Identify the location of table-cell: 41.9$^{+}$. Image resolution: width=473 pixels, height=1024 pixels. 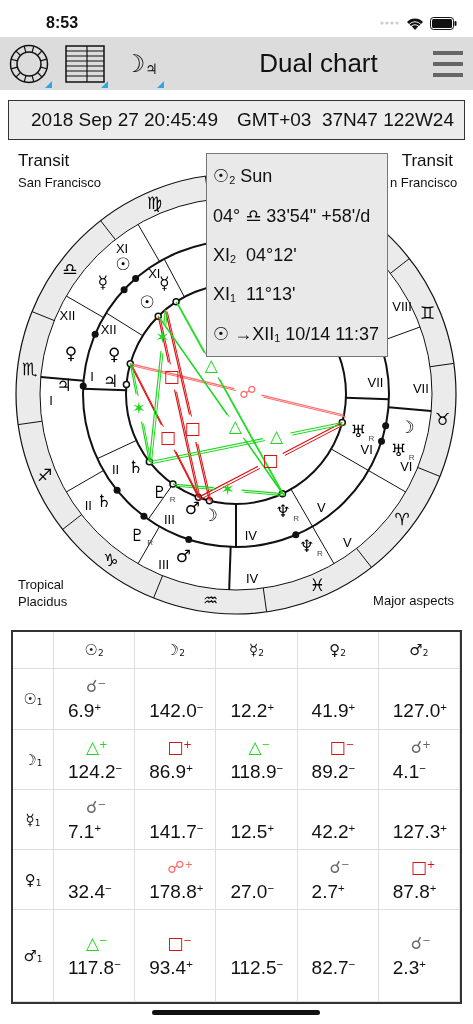
(333, 711).